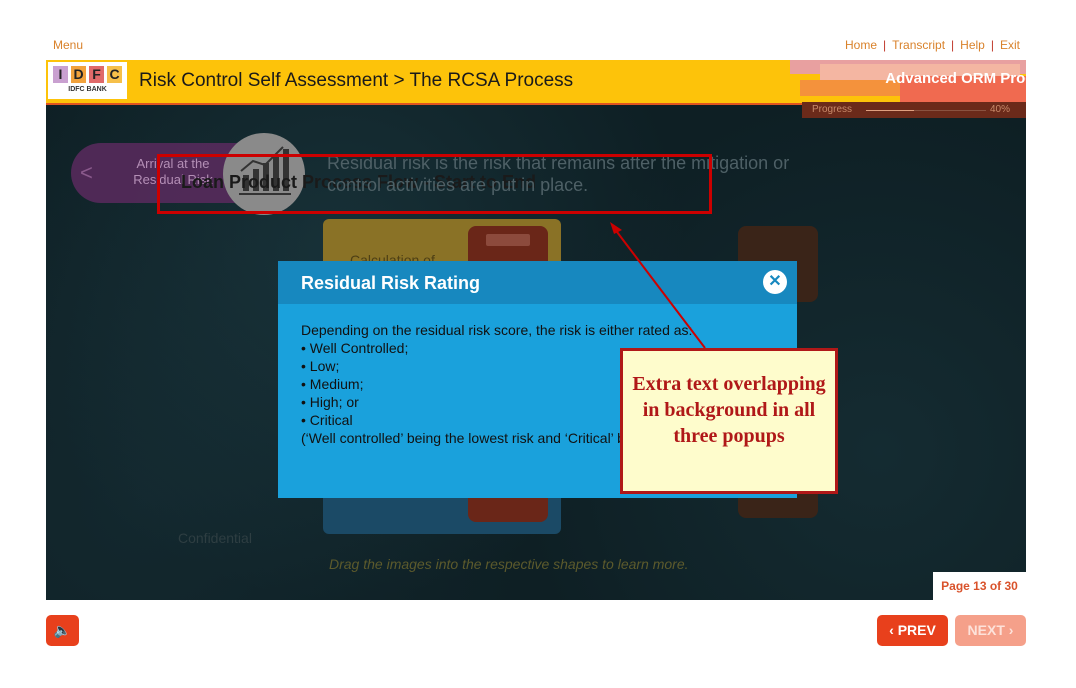 The width and height of the screenshot is (1076, 688). I want to click on menu-link: Menu, so click(68, 45).